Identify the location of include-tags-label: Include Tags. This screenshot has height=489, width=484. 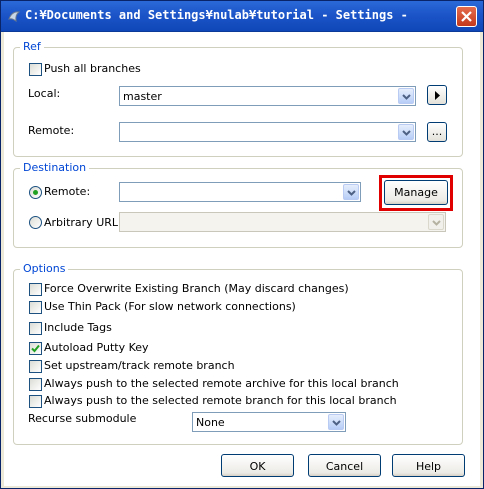
(78, 327).